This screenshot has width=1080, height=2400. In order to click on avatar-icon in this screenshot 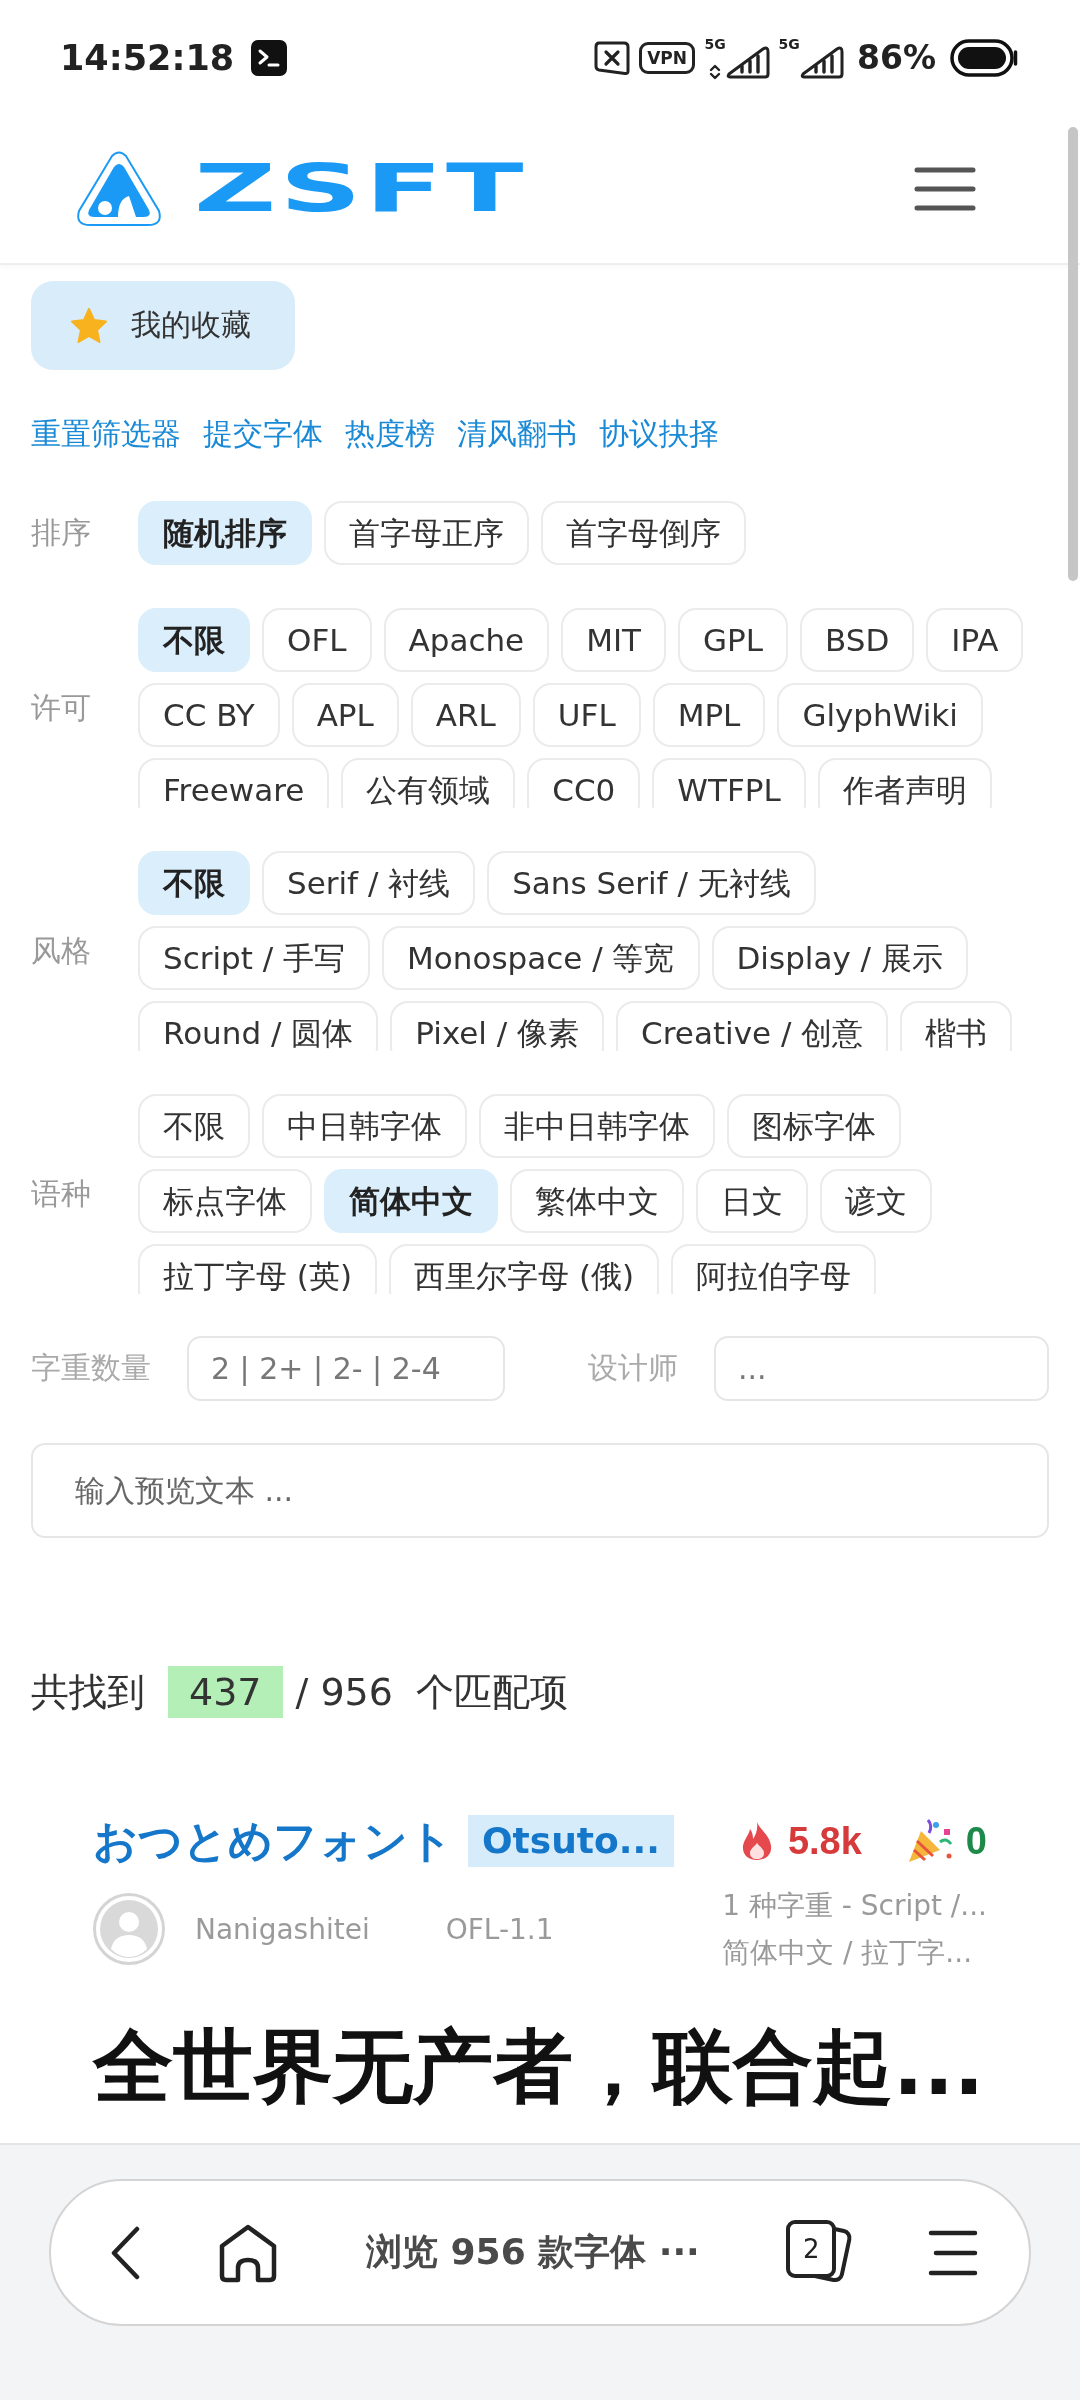, I will do `click(129, 1929)`.